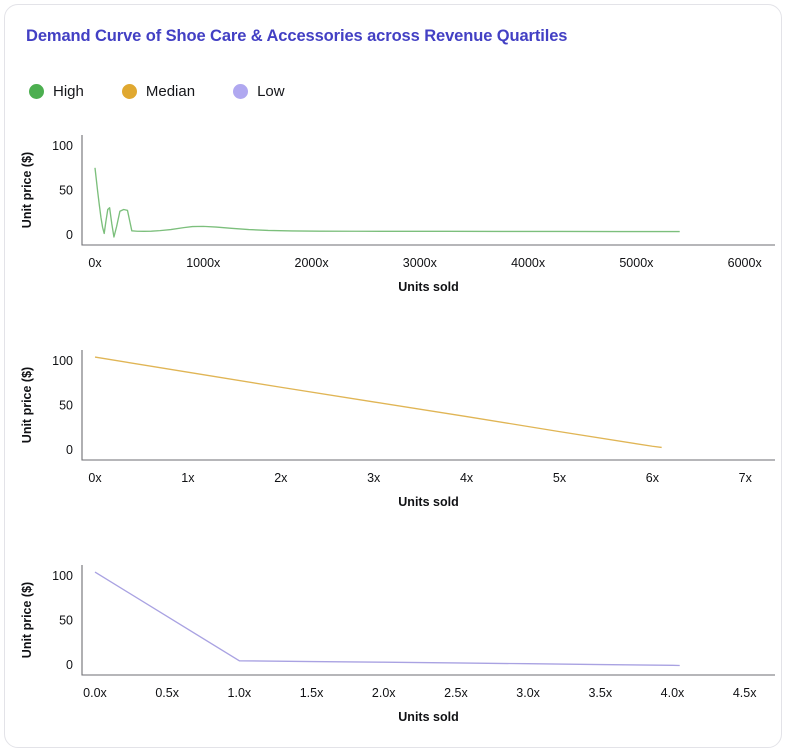  I want to click on xtick-label: 4.0x, so click(673, 693).